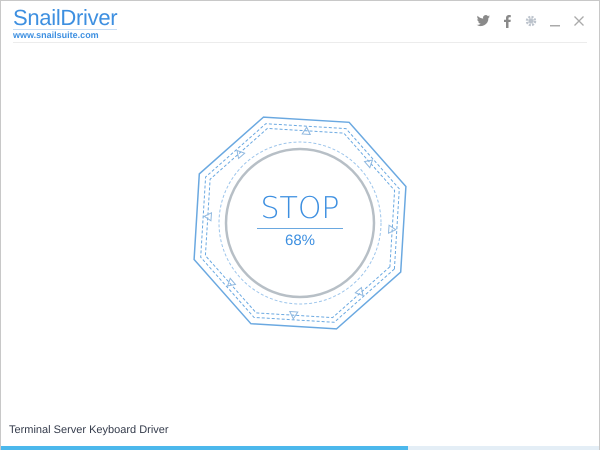 This screenshot has width=600, height=450. I want to click on website-link: www.snailsuite.com, so click(65, 34).